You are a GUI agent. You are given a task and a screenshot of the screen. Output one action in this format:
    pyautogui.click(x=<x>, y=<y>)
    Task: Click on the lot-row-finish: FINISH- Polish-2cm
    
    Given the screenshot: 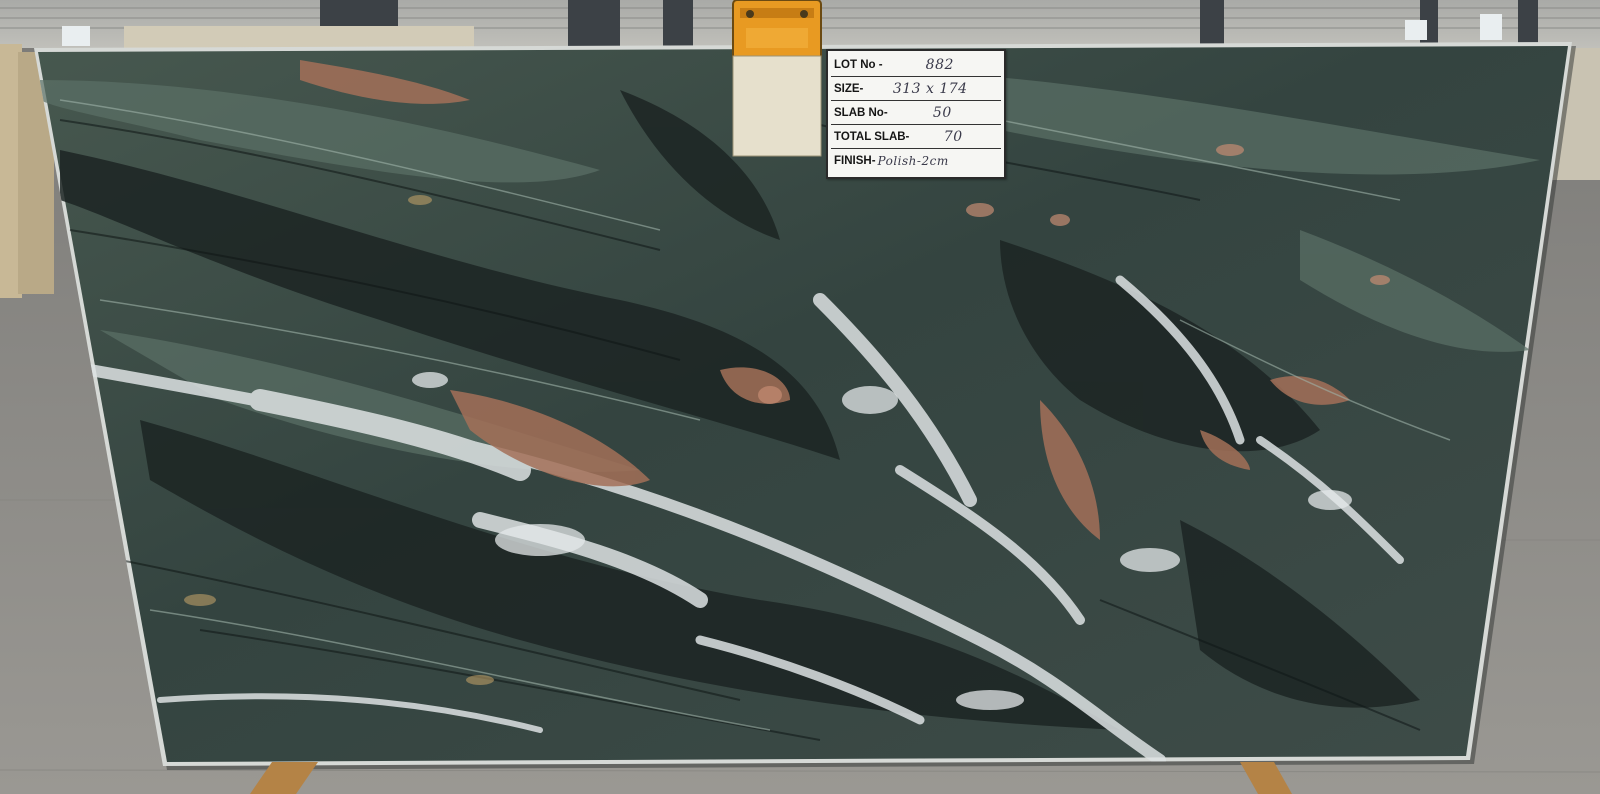 What is the action you would take?
    pyautogui.click(x=916, y=161)
    